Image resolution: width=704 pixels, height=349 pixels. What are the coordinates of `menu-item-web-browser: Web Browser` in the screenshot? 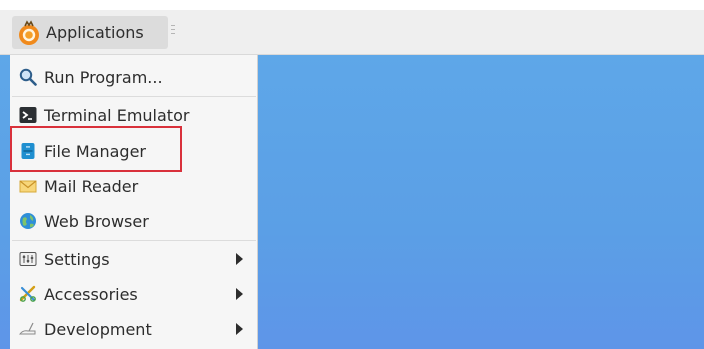 It's located at (134, 221).